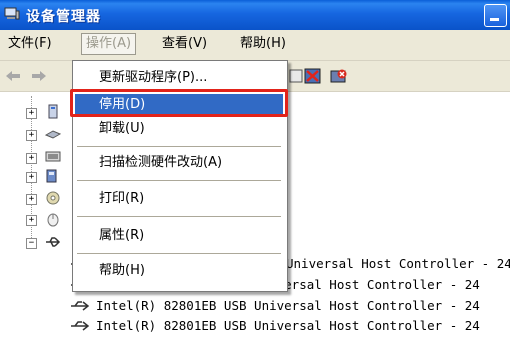  Describe the element at coordinates (109, 44) in the screenshot. I see `menu-action: 操作(A)` at that location.